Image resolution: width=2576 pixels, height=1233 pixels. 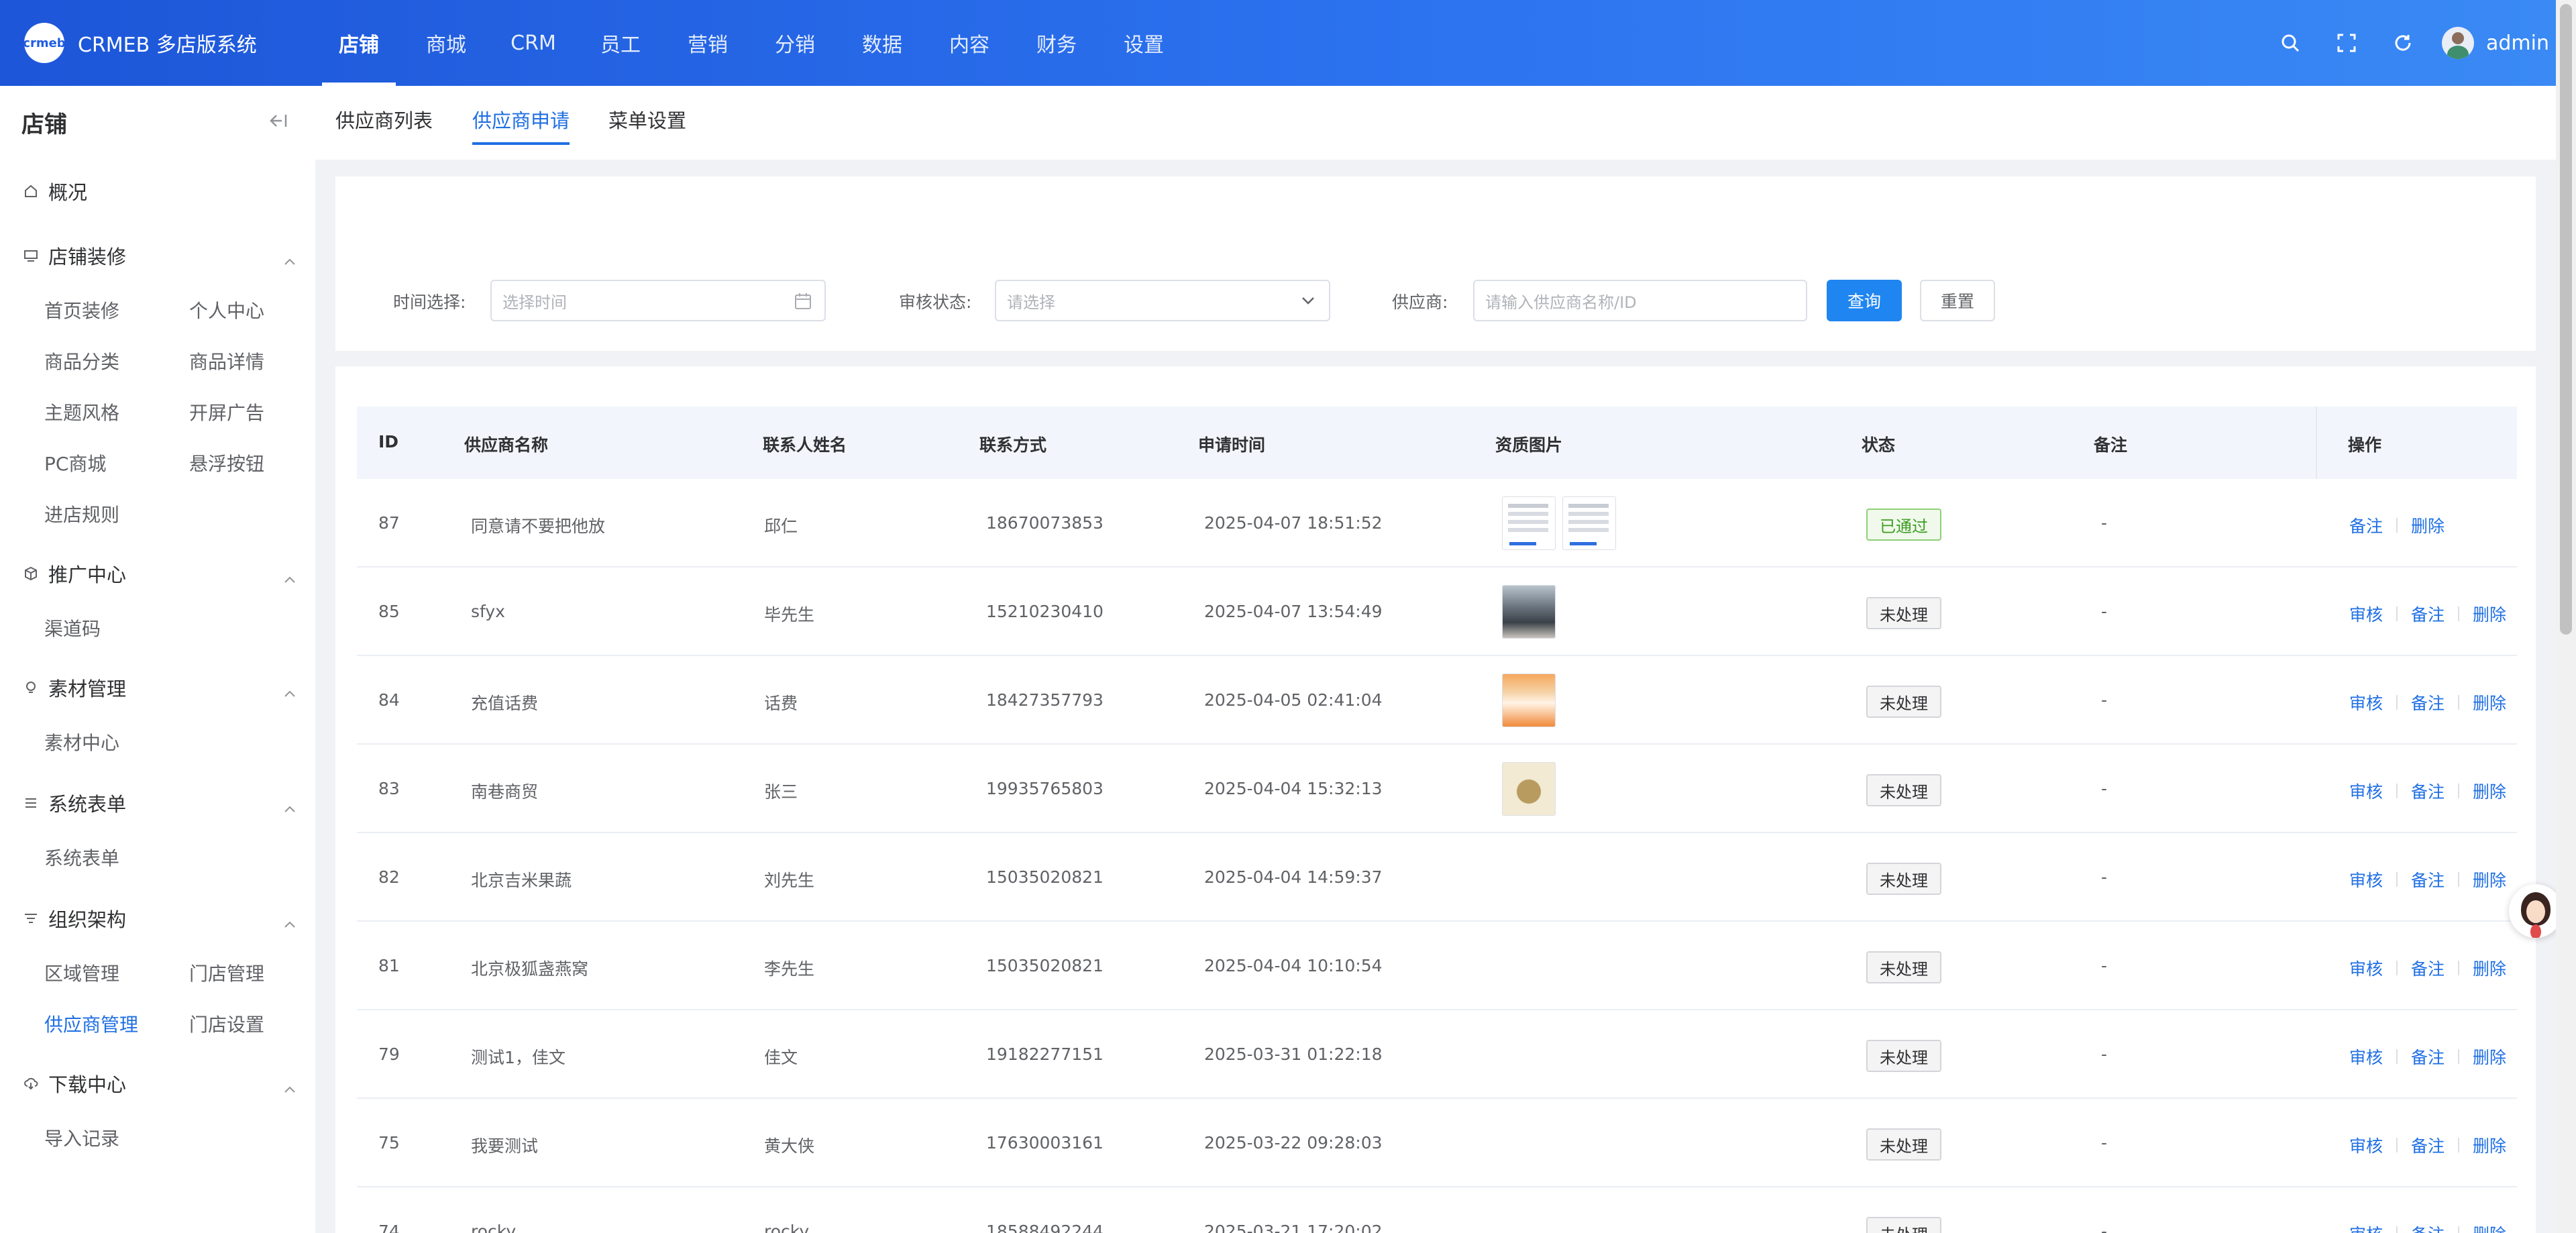 What do you see at coordinates (1143, 43) in the screenshot?
I see `topnav-settings: 设置` at bounding box center [1143, 43].